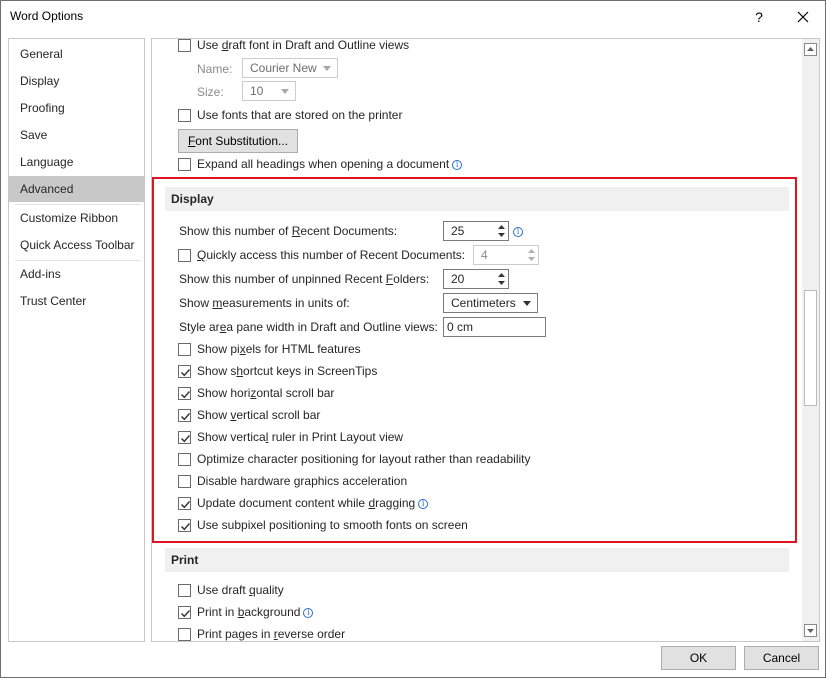 This screenshot has width=826, height=678. I want to click on dialog-title: Word Options, so click(47, 16).